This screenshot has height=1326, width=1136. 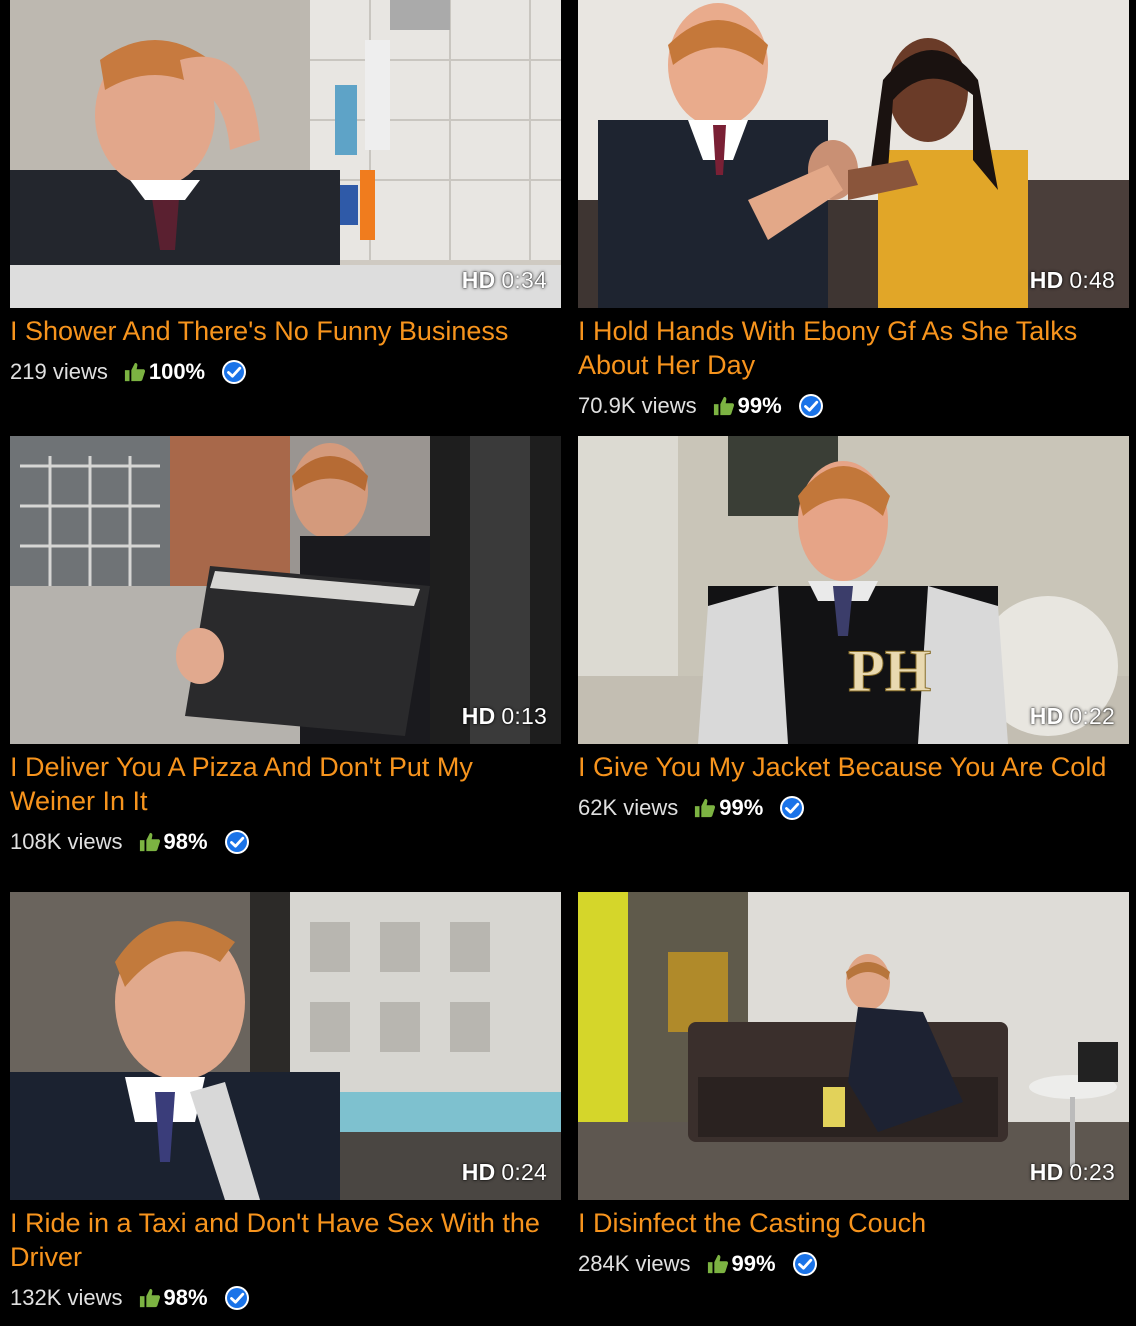 I want to click on video-thumbnail: HD 0:48, so click(x=853, y=154).